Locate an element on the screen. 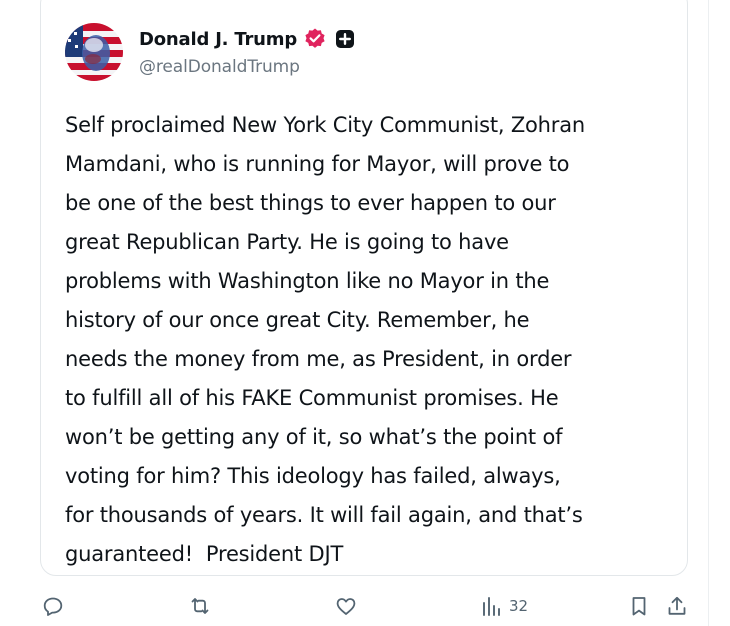  author-row: Donald J. Trump is located at coordinates (247, 39).